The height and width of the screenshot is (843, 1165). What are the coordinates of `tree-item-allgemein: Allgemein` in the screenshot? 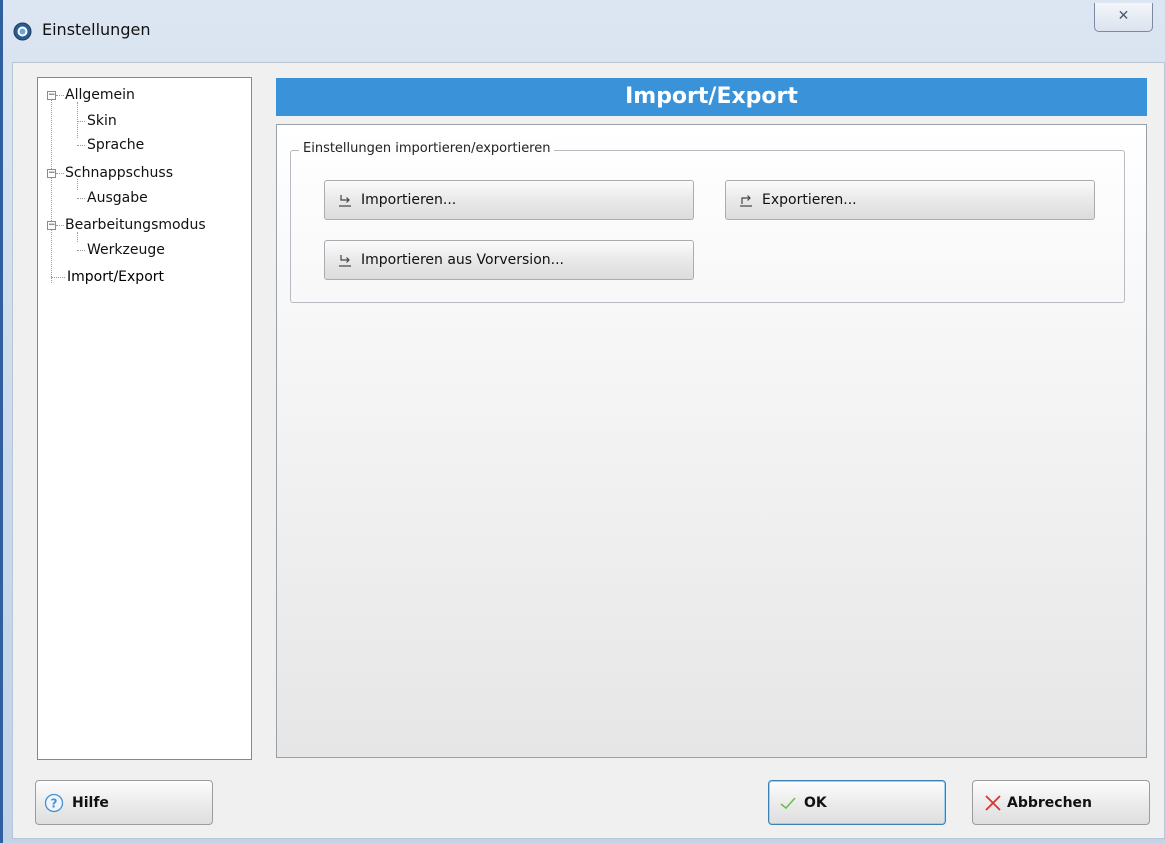 It's located at (100, 95).